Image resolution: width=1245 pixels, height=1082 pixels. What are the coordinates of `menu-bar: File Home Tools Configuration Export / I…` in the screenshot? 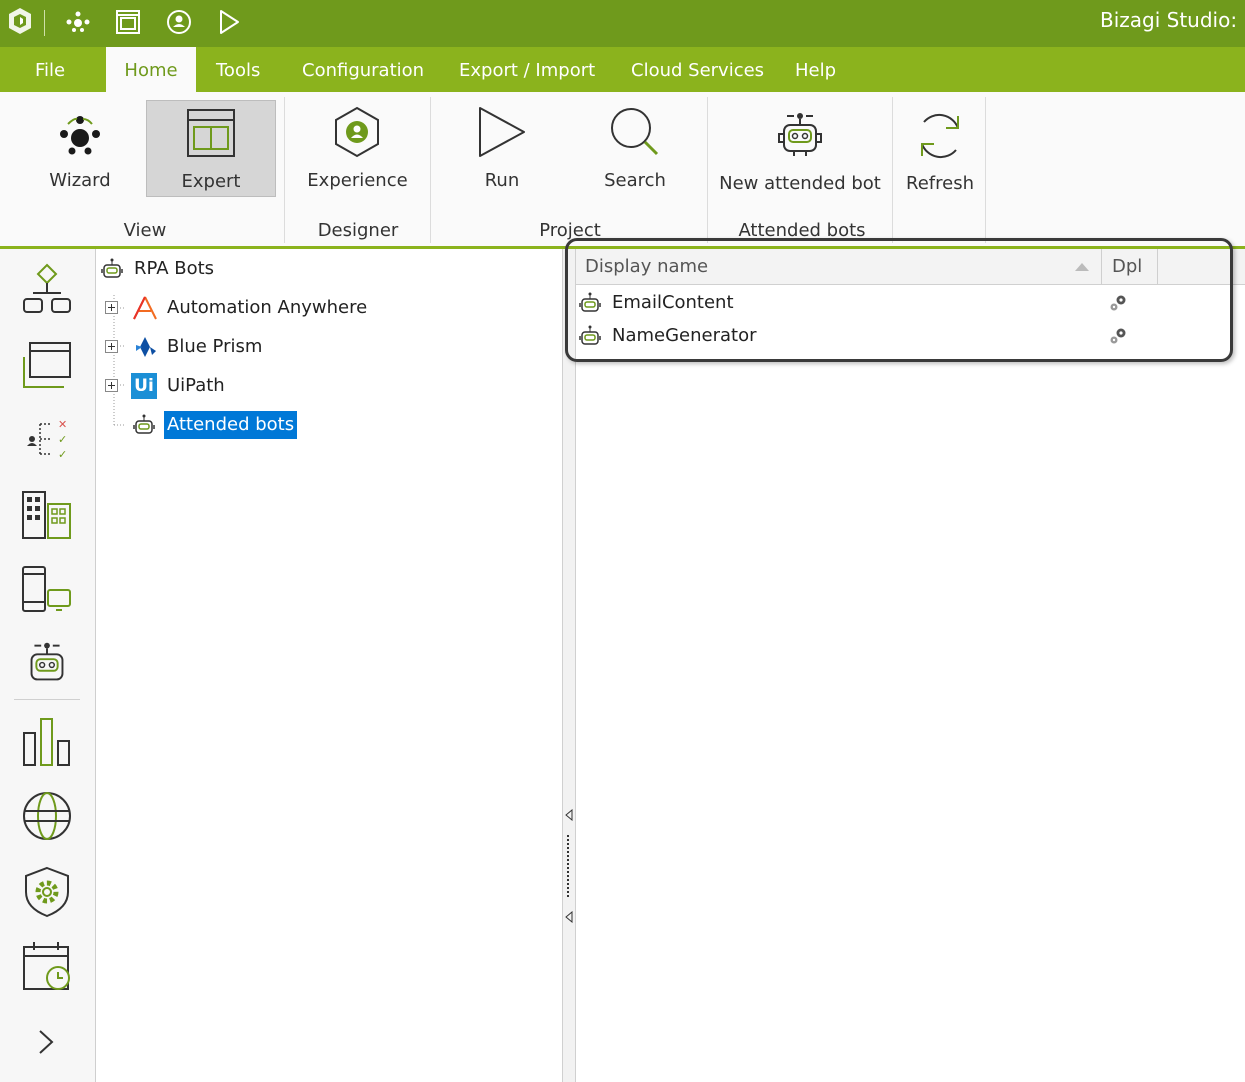 It's located at (622, 69).